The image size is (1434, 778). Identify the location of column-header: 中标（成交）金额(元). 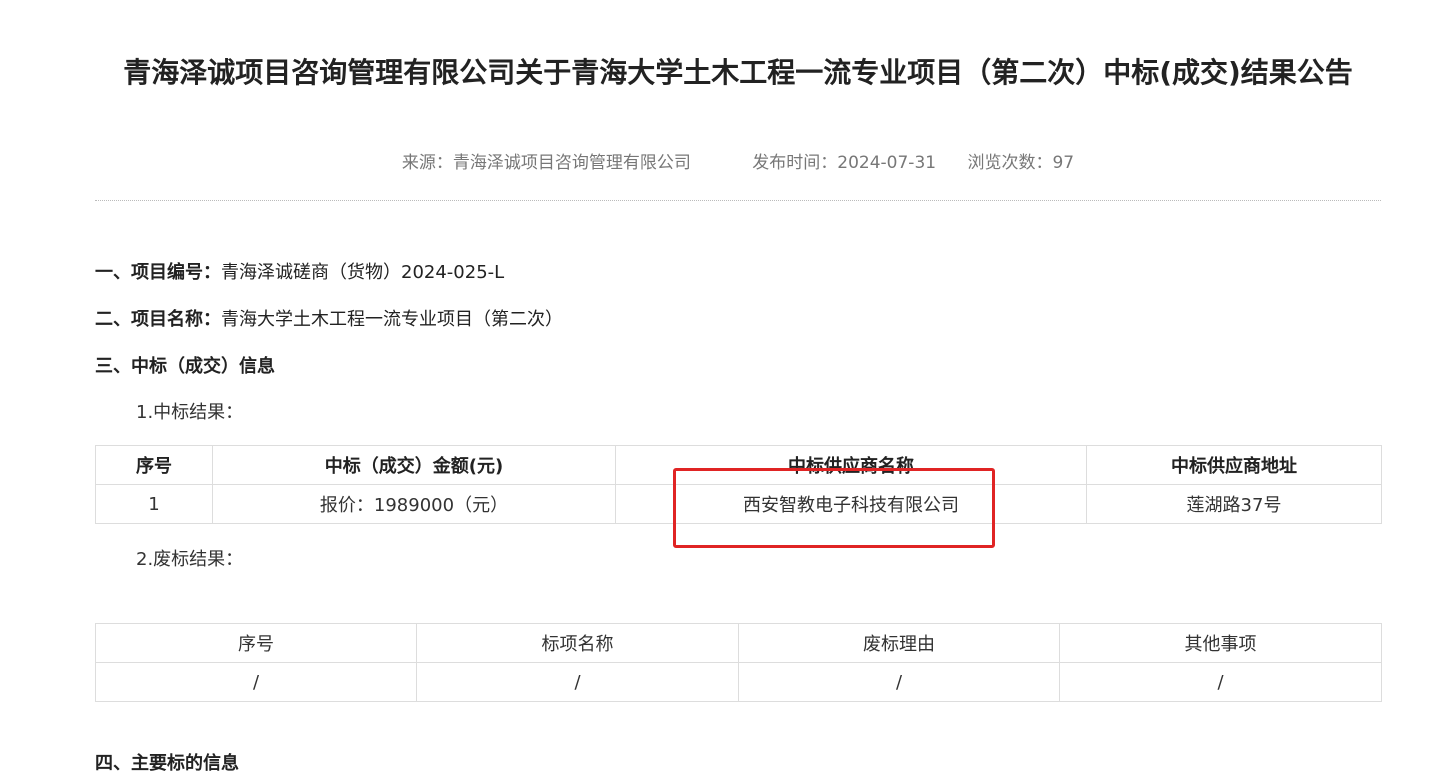
(414, 465).